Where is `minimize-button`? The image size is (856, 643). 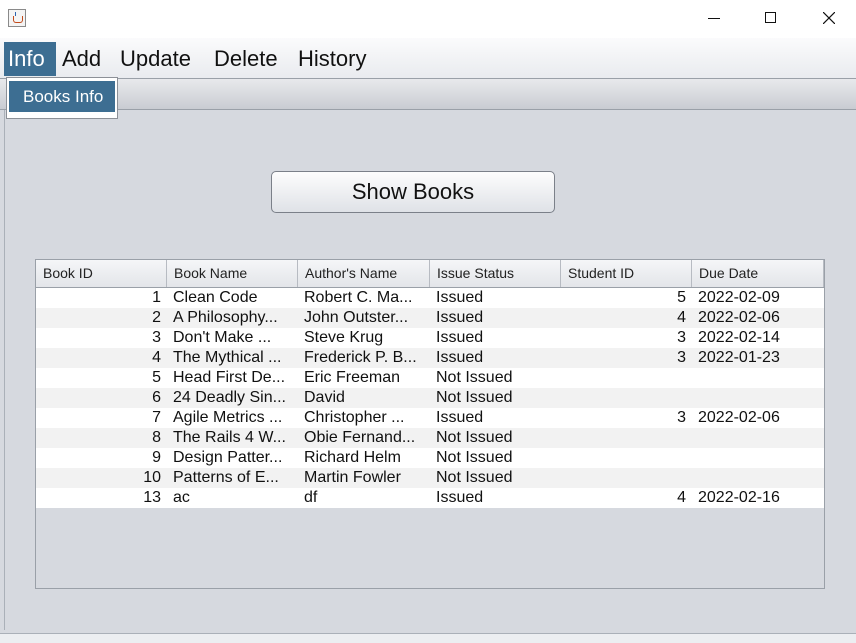 minimize-button is located at coordinates (714, 19).